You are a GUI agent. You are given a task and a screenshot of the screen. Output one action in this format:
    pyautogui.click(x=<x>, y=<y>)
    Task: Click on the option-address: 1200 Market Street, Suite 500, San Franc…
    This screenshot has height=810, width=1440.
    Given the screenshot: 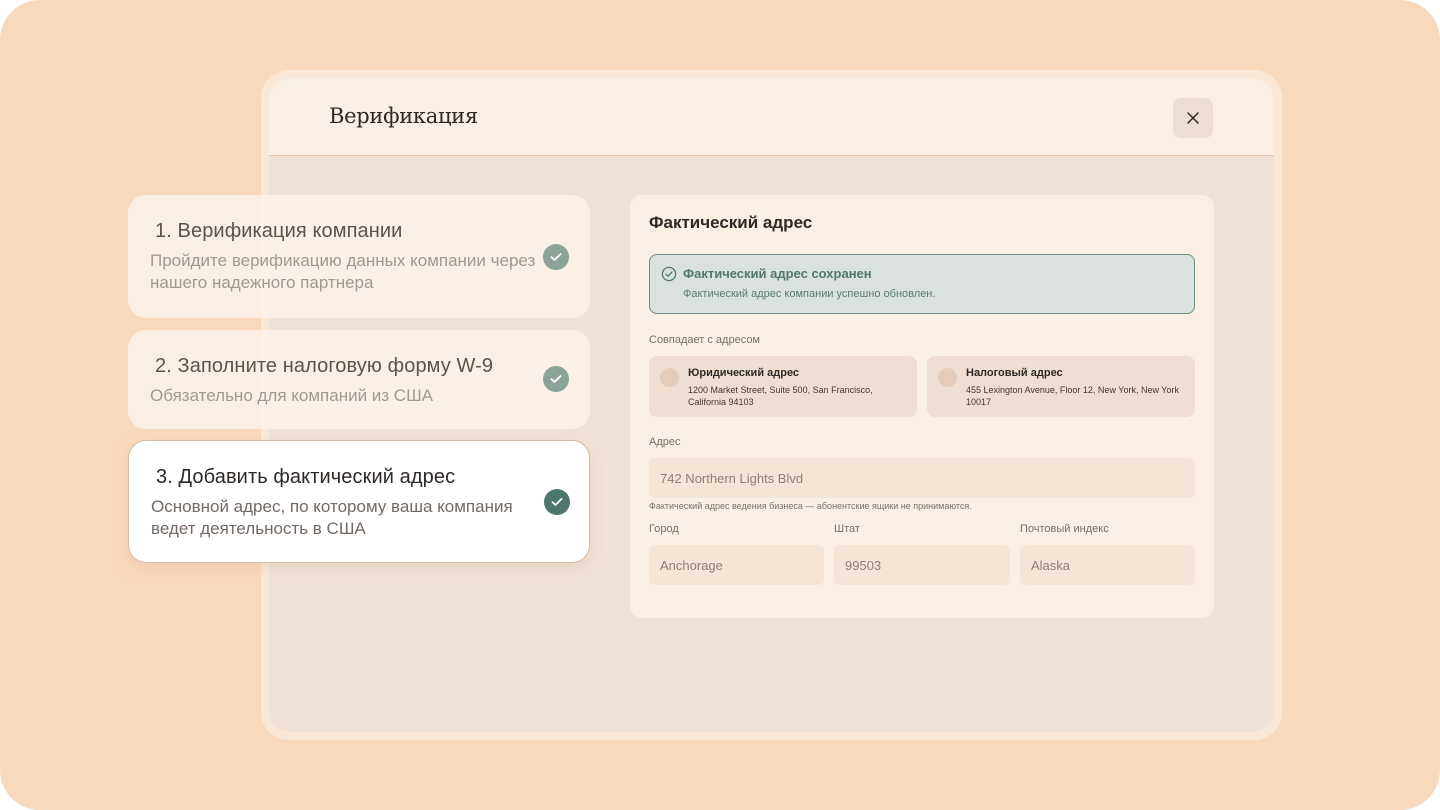 What is the action you would take?
    pyautogui.click(x=780, y=396)
    